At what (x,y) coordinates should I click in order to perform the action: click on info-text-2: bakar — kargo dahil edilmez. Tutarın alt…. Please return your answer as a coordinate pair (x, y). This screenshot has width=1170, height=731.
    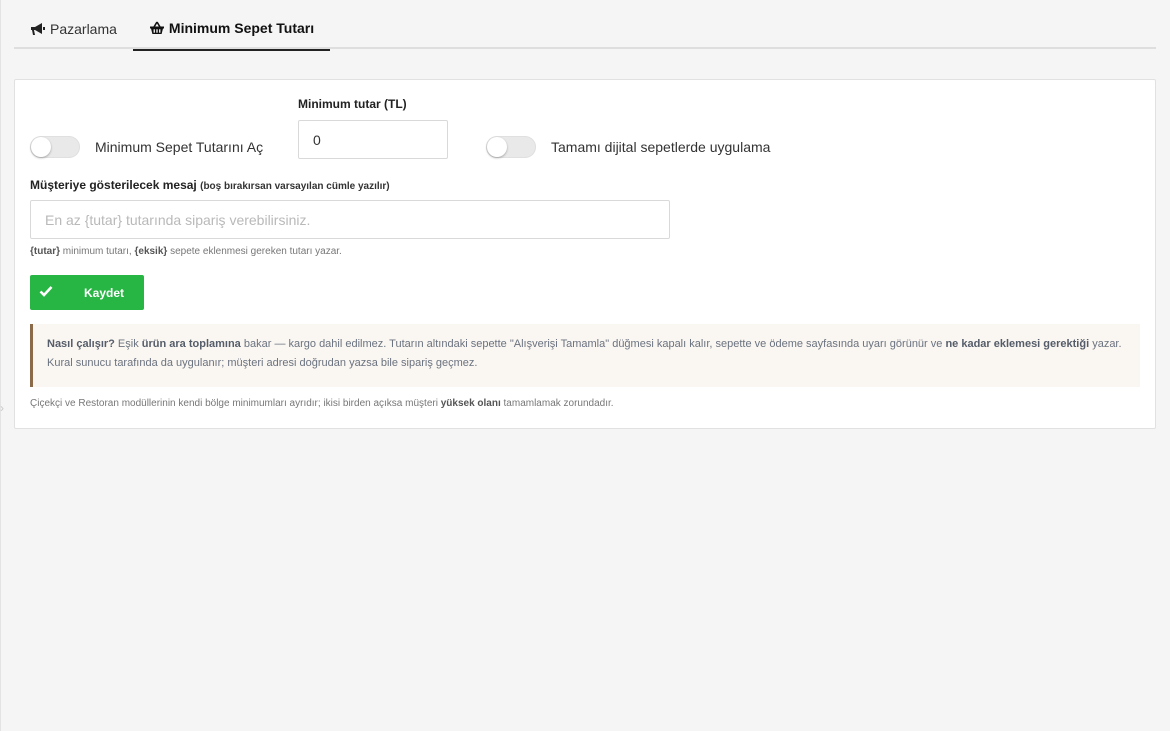
    Looking at the image, I should click on (593, 344).